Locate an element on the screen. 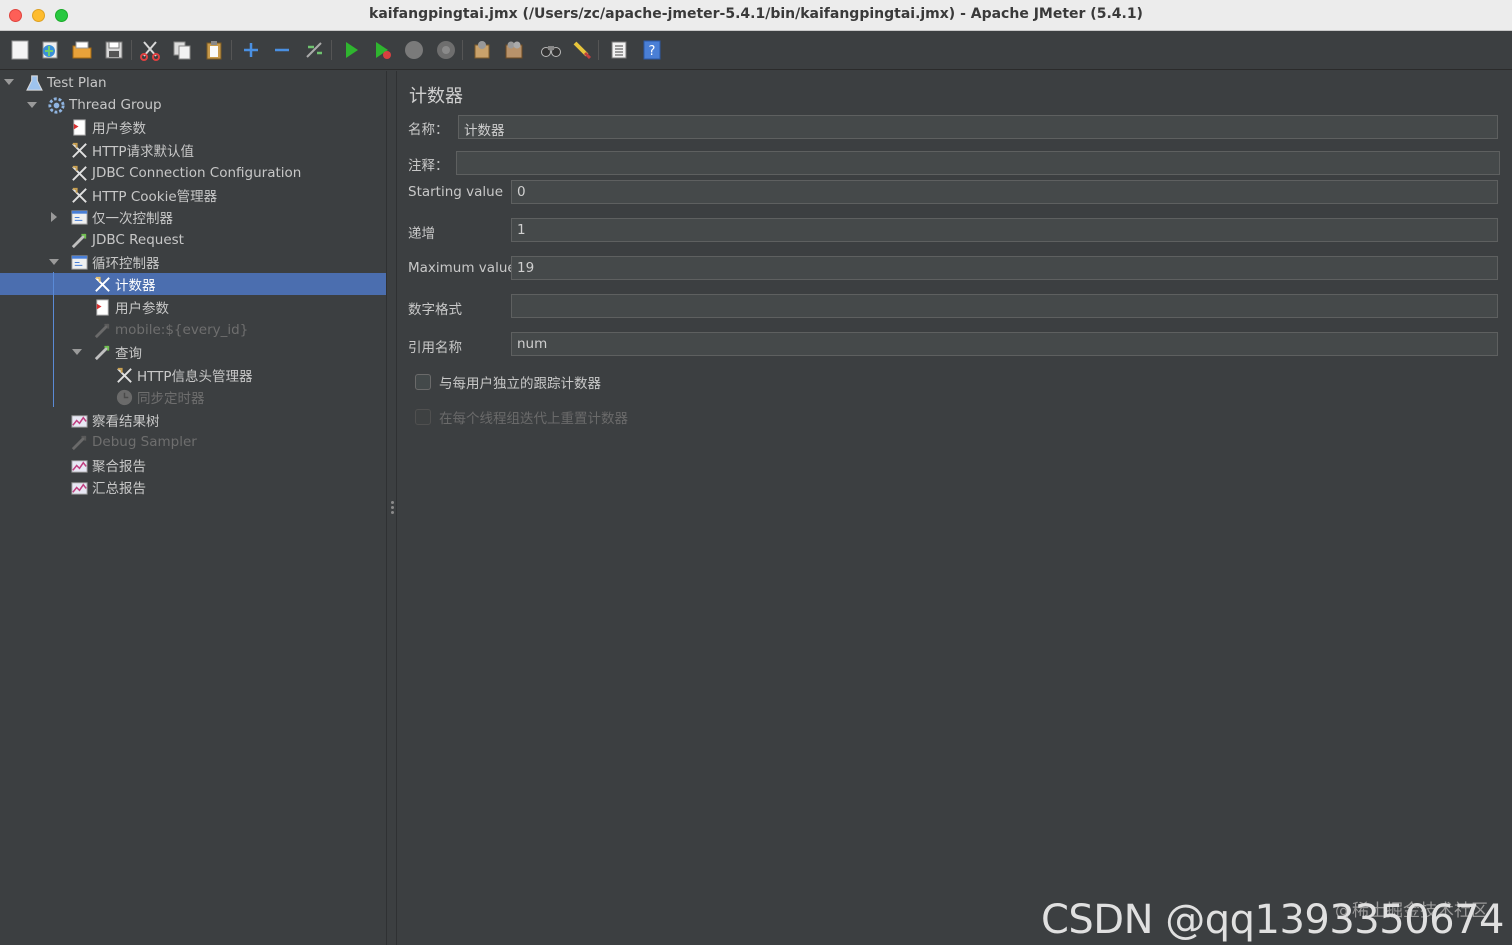  tree-node-header-manager: HTTP信息头管理器 is located at coordinates (183, 375).